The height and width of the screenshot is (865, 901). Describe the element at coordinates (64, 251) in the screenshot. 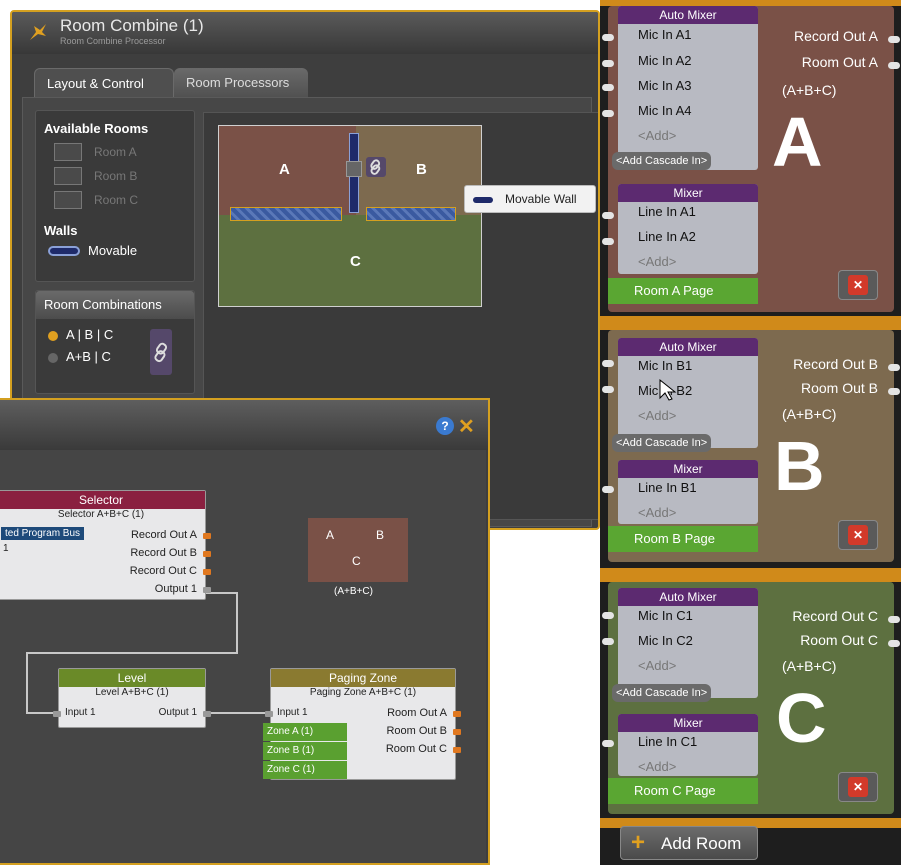

I see `movable-wall-icon` at that location.